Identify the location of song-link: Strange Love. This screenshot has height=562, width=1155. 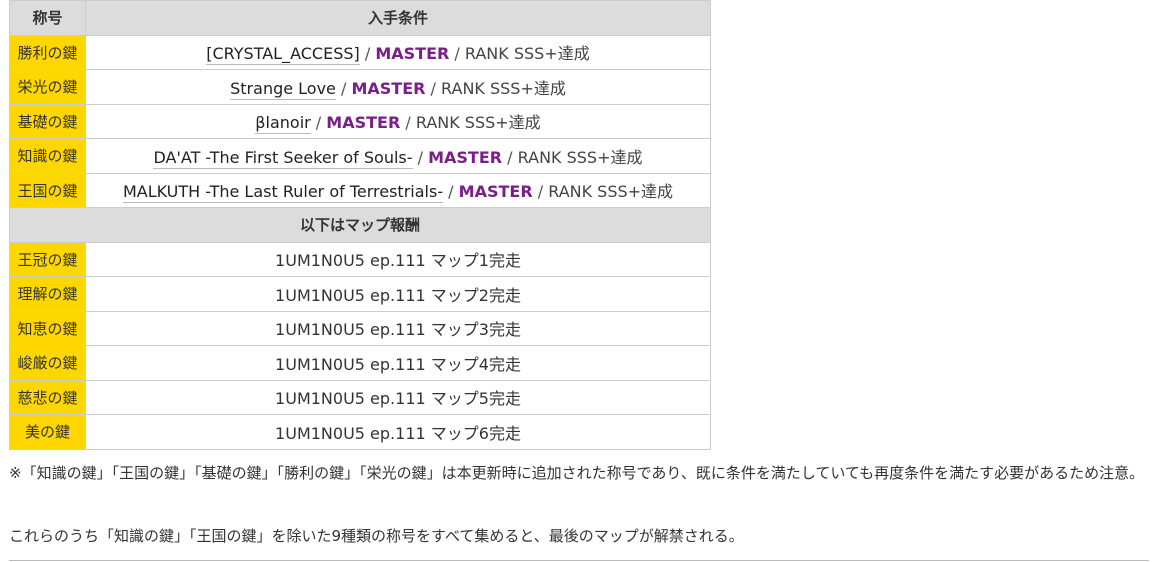
(283, 89).